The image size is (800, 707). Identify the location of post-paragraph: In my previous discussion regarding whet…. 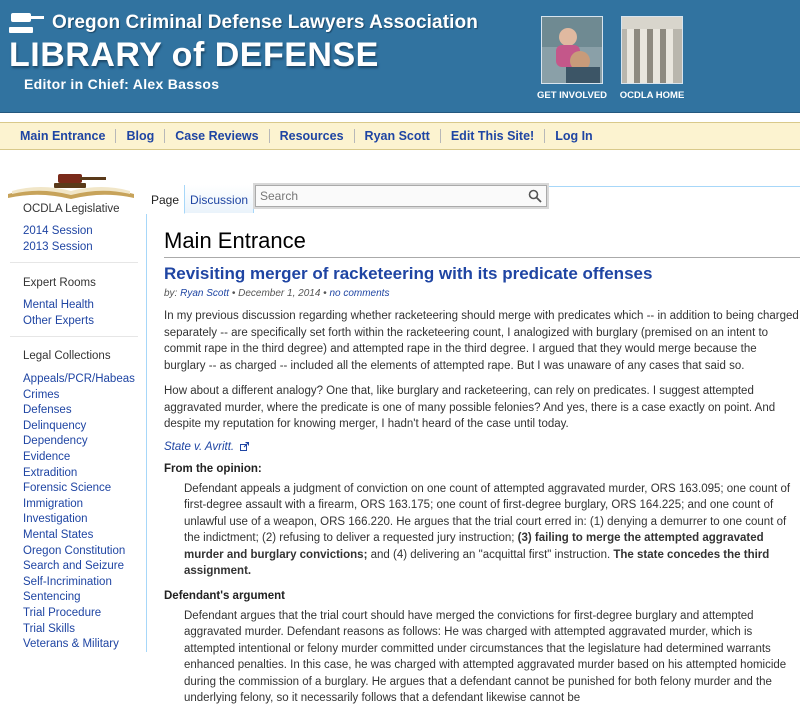
(481, 341).